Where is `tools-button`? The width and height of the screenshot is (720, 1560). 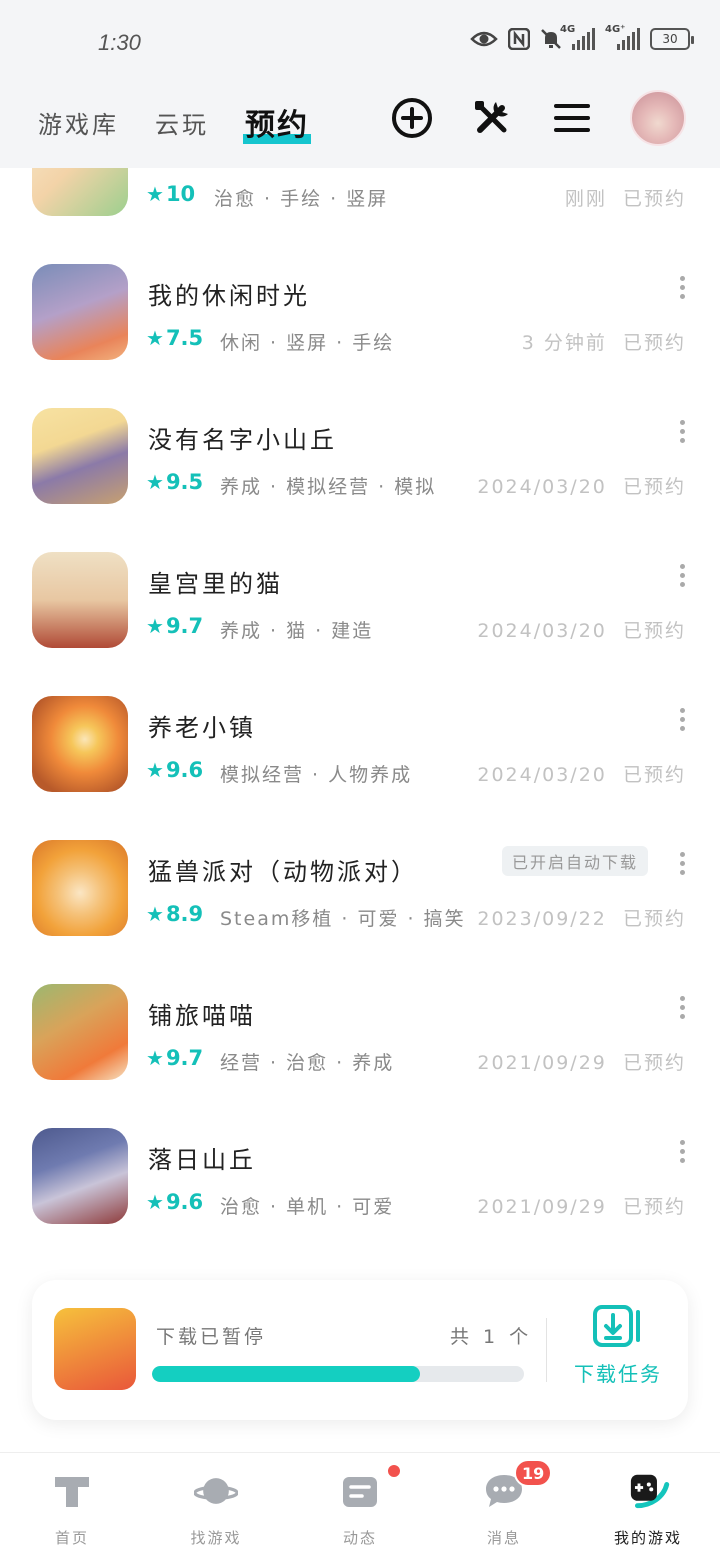
tools-button is located at coordinates (492, 118).